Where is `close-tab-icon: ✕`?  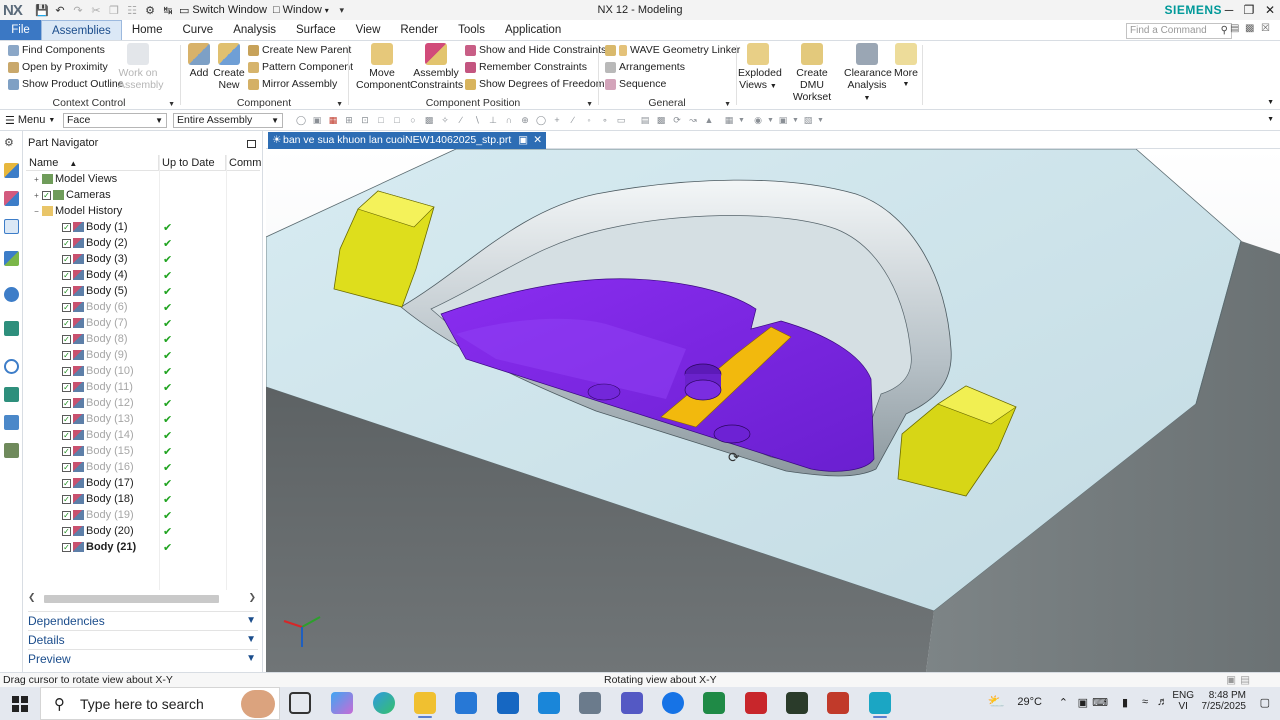 close-tab-icon: ✕ is located at coordinates (537, 140).